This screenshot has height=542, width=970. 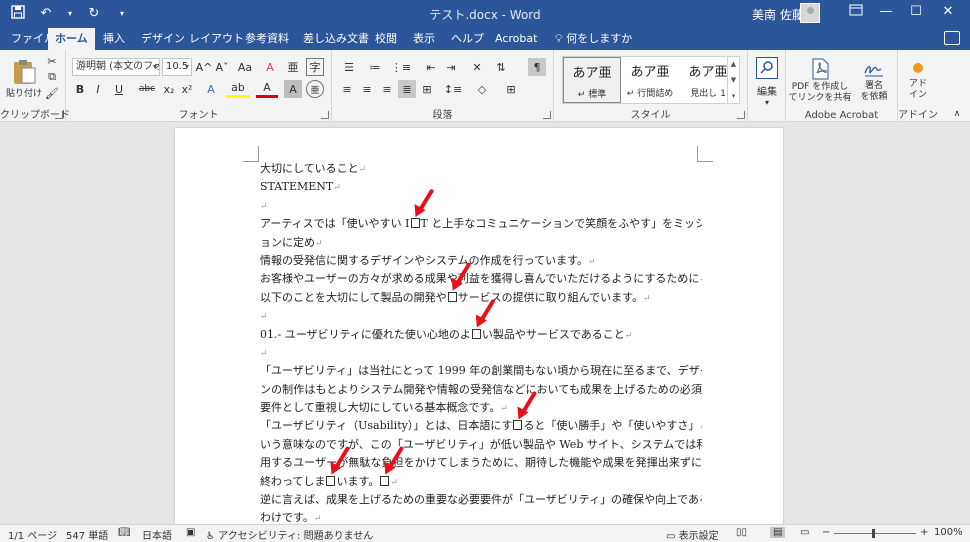 I want to click on numbering-icon: ≔, so click(x=375, y=67).